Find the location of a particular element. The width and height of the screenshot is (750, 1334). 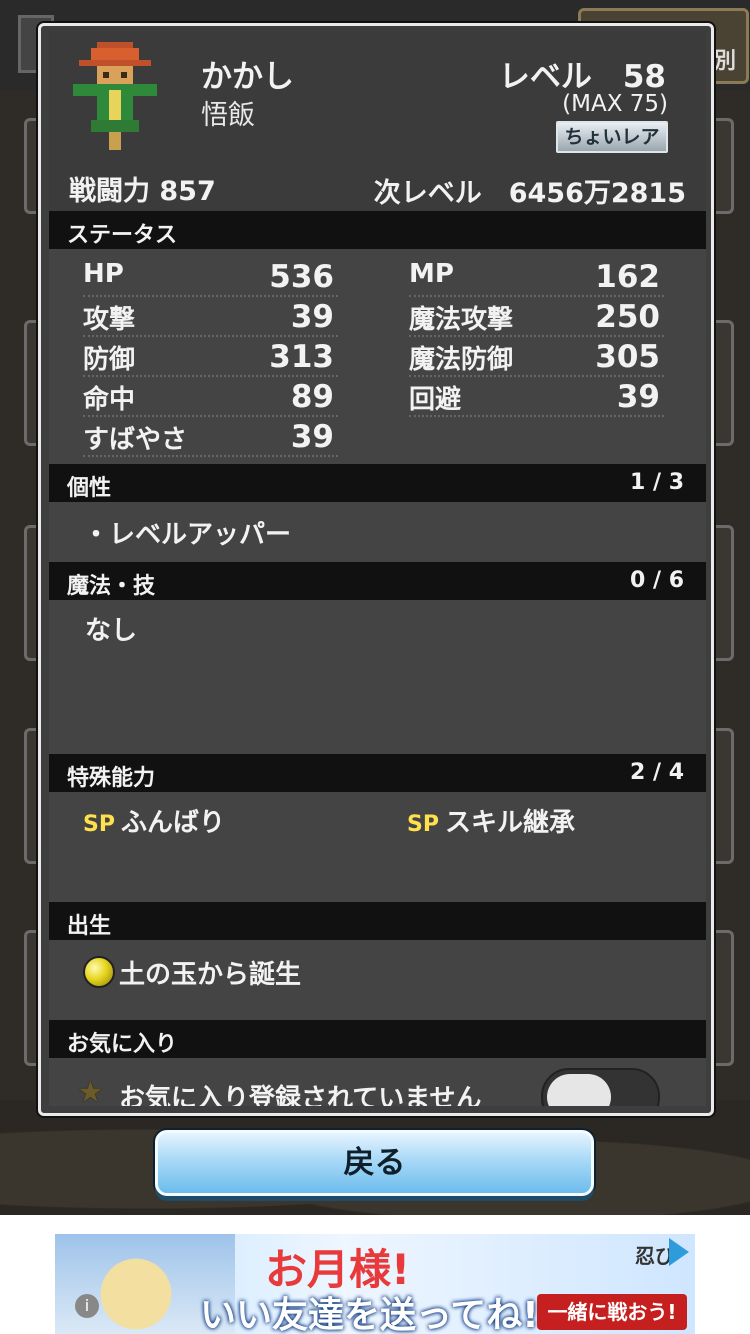

origin-section-title: 出生 is located at coordinates (89, 926).